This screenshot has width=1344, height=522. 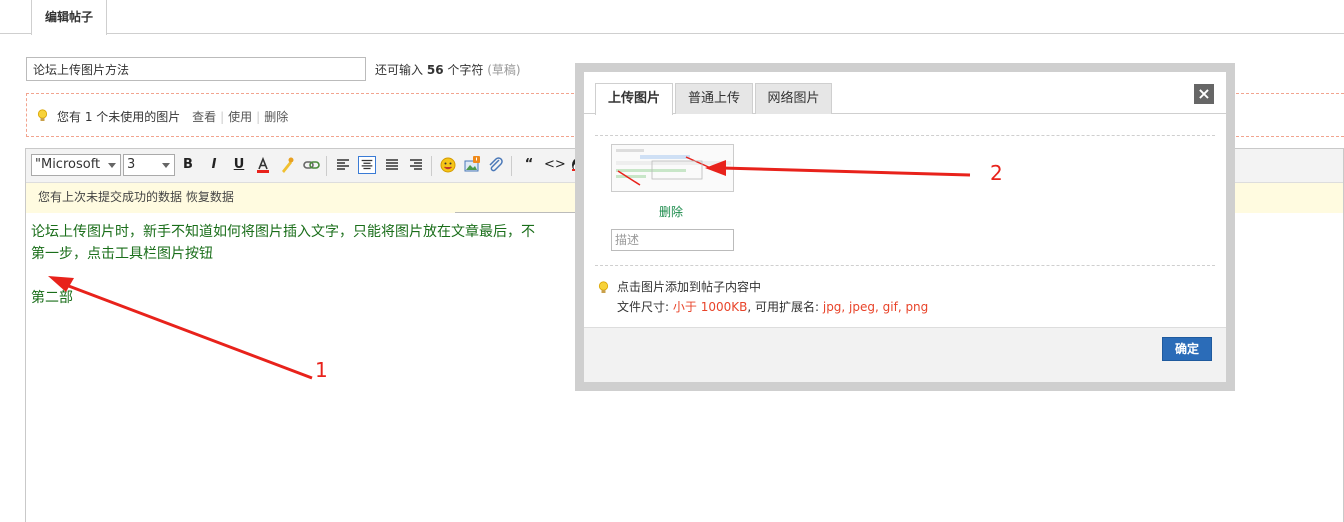 I want to click on restore-data-text: 您有上次未提交成功的数据 恢复数据, so click(x=136, y=197).